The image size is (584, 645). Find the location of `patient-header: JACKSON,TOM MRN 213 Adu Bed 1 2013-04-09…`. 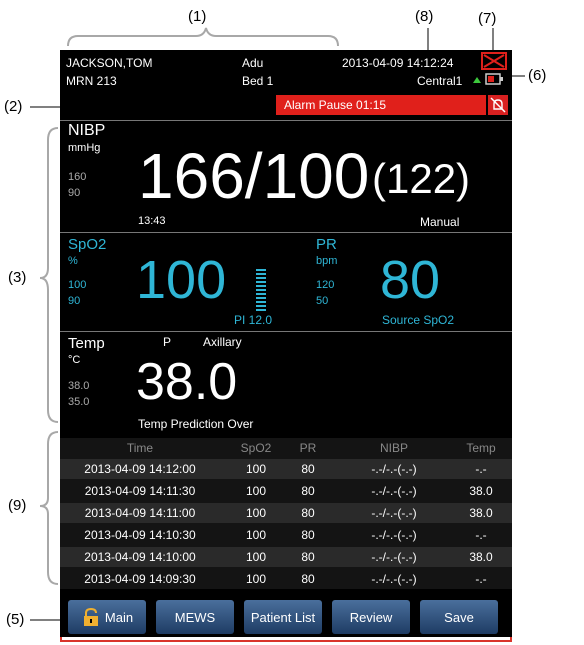

patient-header: JACKSON,TOM MRN 213 Adu Bed 1 2013-04-09… is located at coordinates (286, 70).